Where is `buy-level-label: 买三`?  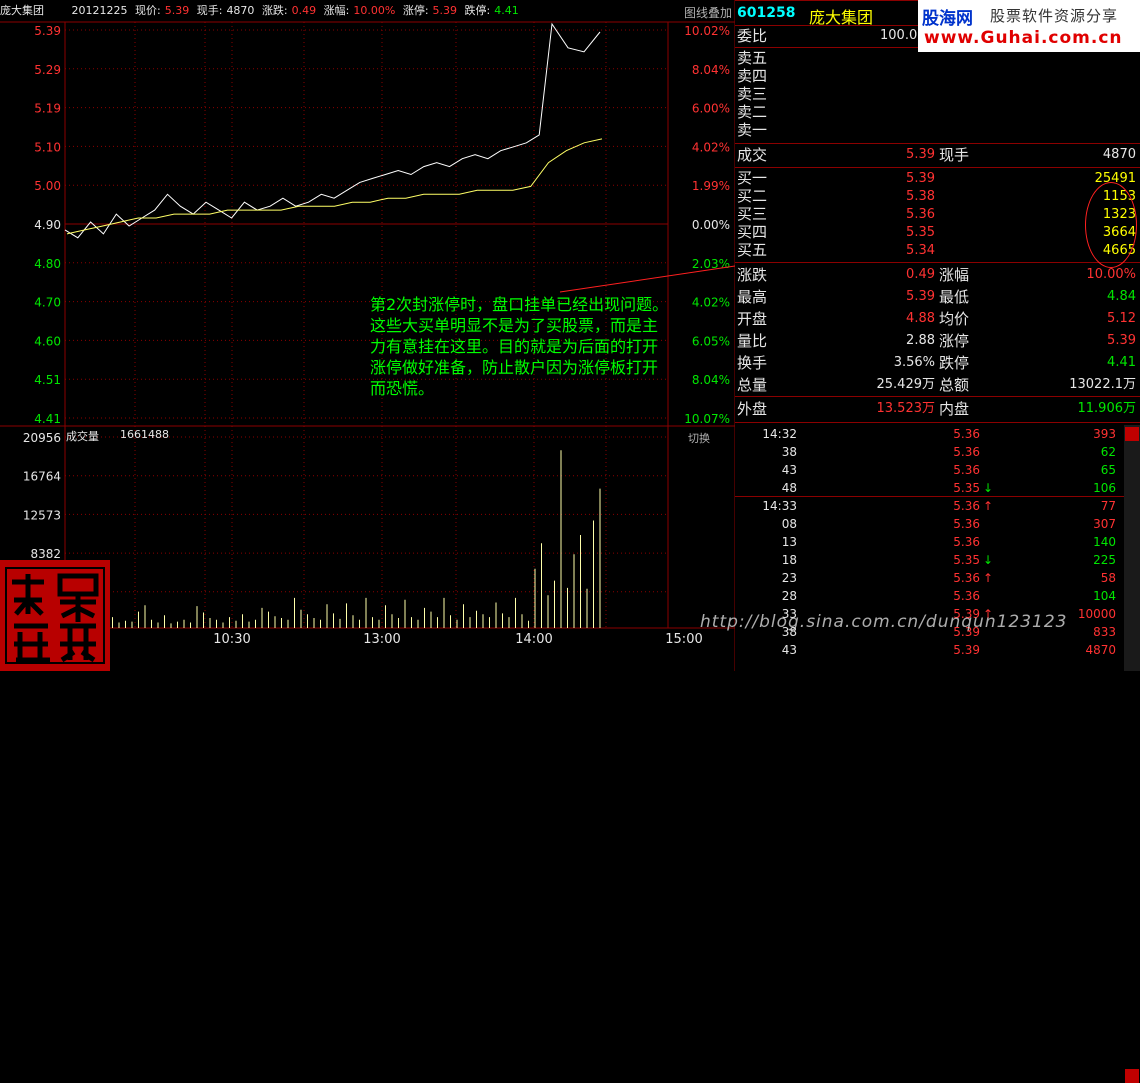 buy-level-label: 买三 is located at coordinates (752, 214).